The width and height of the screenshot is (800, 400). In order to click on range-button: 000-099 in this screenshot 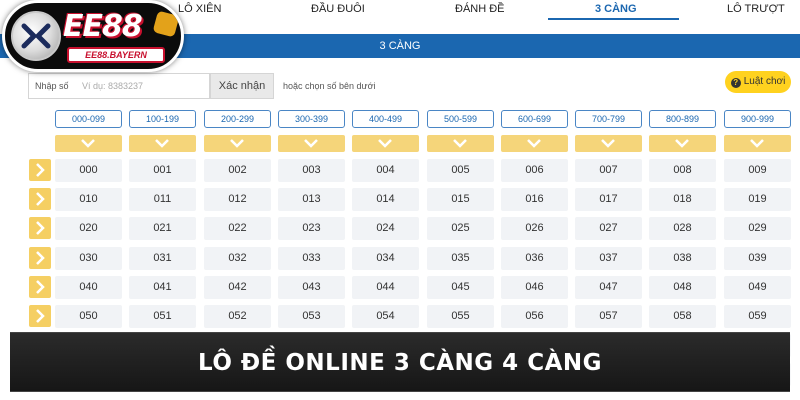, I will do `click(88, 119)`.